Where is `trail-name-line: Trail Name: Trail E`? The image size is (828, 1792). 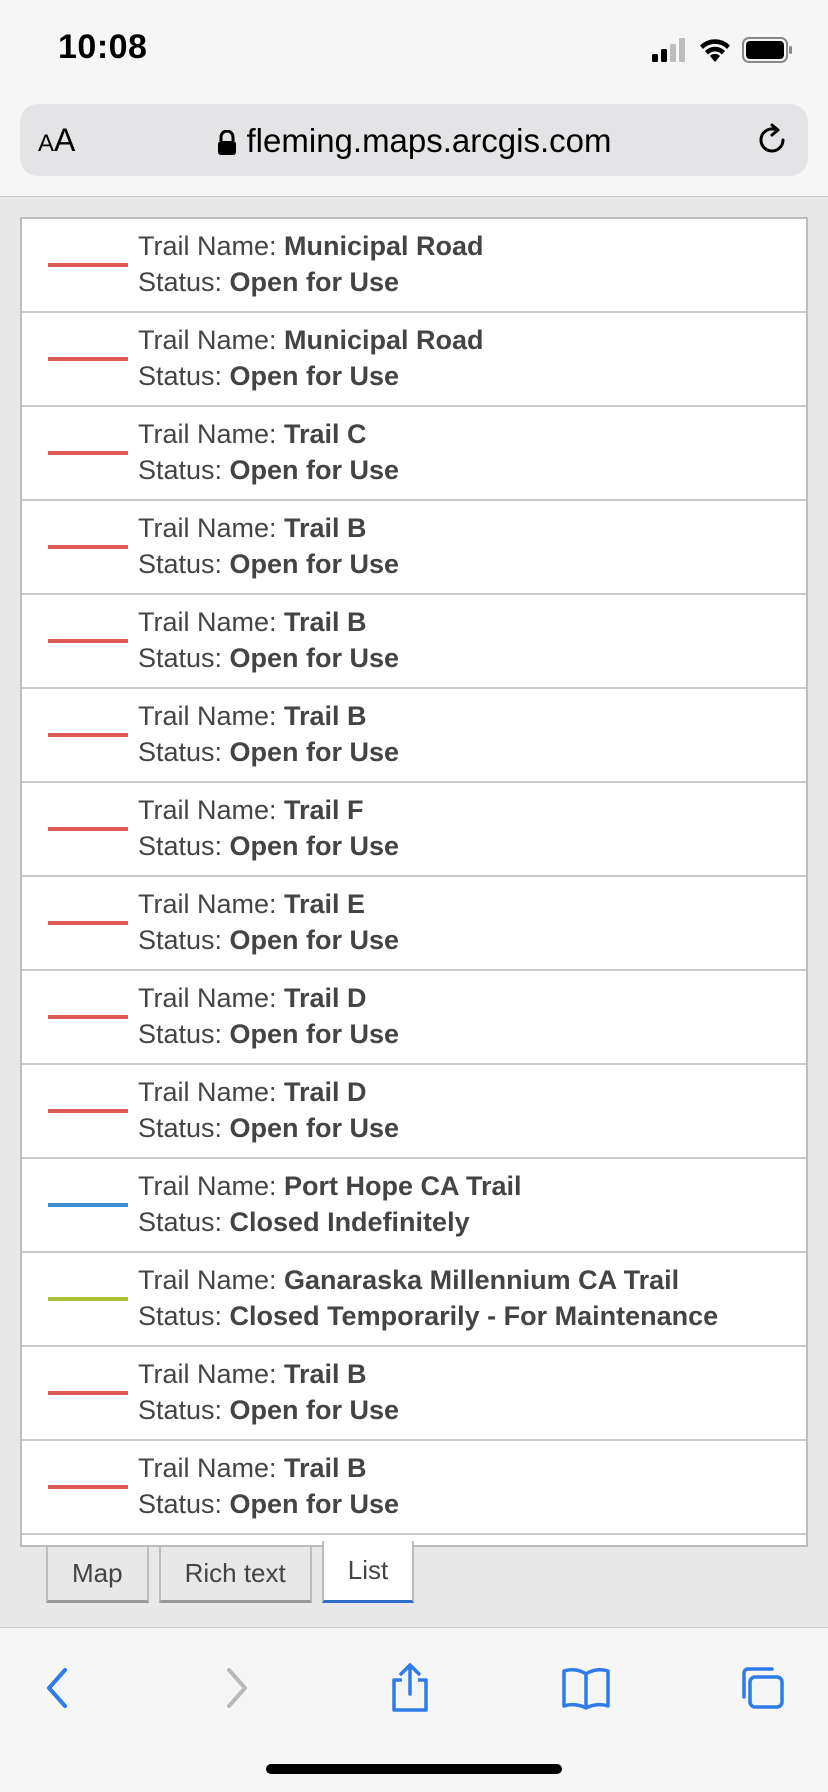
trail-name-line: Trail Name: Trail E is located at coordinates (251, 904).